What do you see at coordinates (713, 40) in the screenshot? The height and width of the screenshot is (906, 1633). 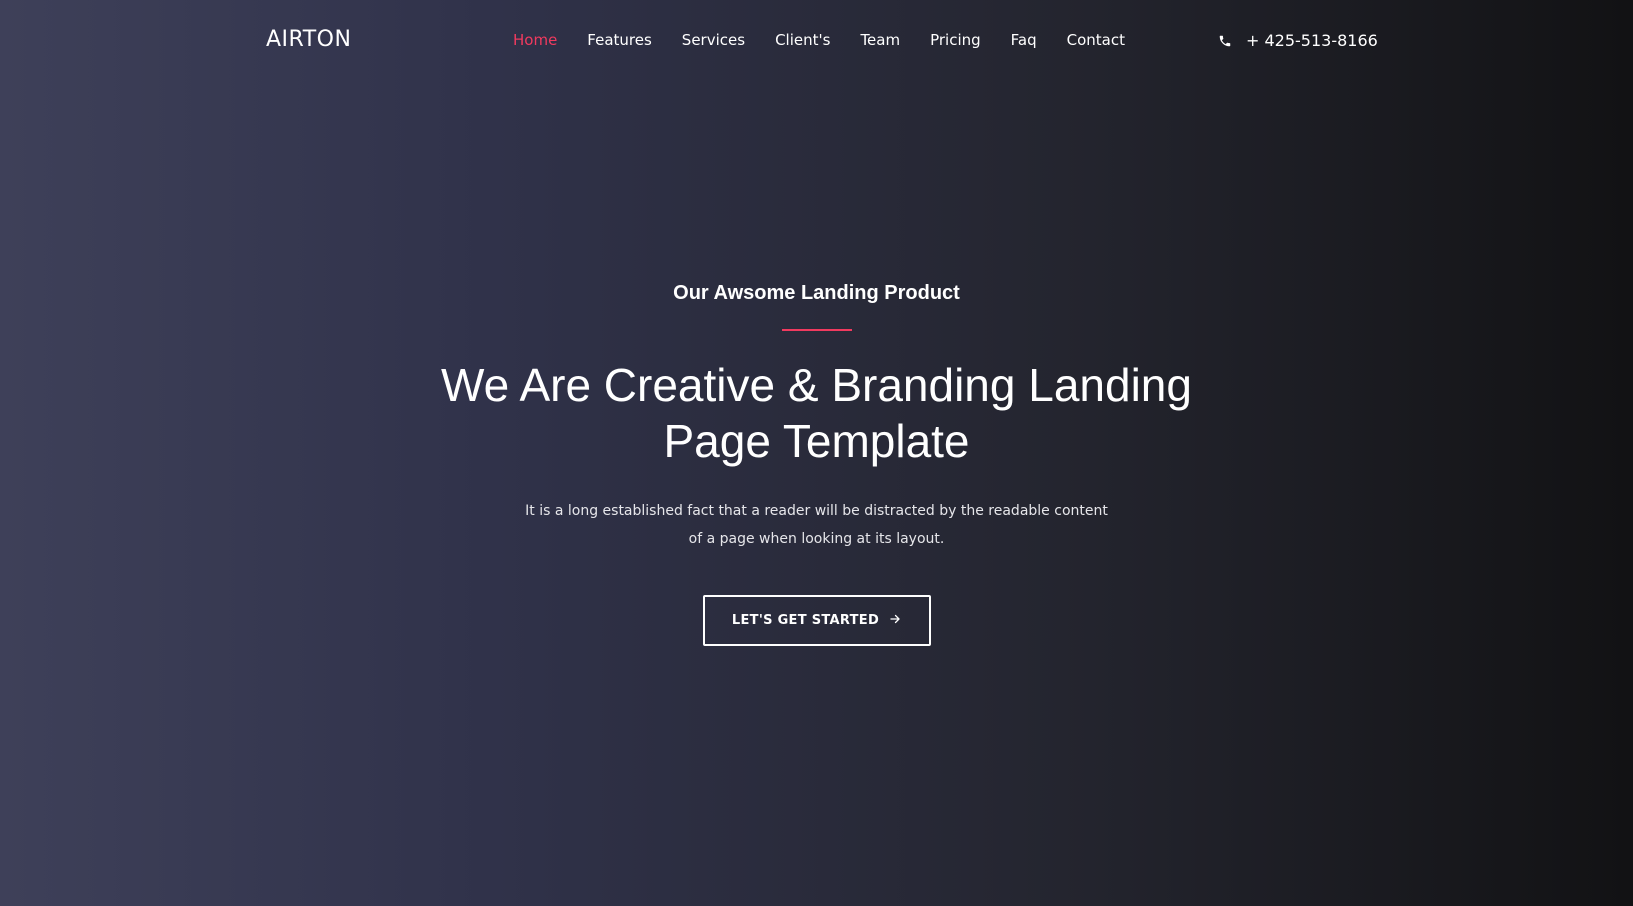 I see `nav-item-services: Services` at bounding box center [713, 40].